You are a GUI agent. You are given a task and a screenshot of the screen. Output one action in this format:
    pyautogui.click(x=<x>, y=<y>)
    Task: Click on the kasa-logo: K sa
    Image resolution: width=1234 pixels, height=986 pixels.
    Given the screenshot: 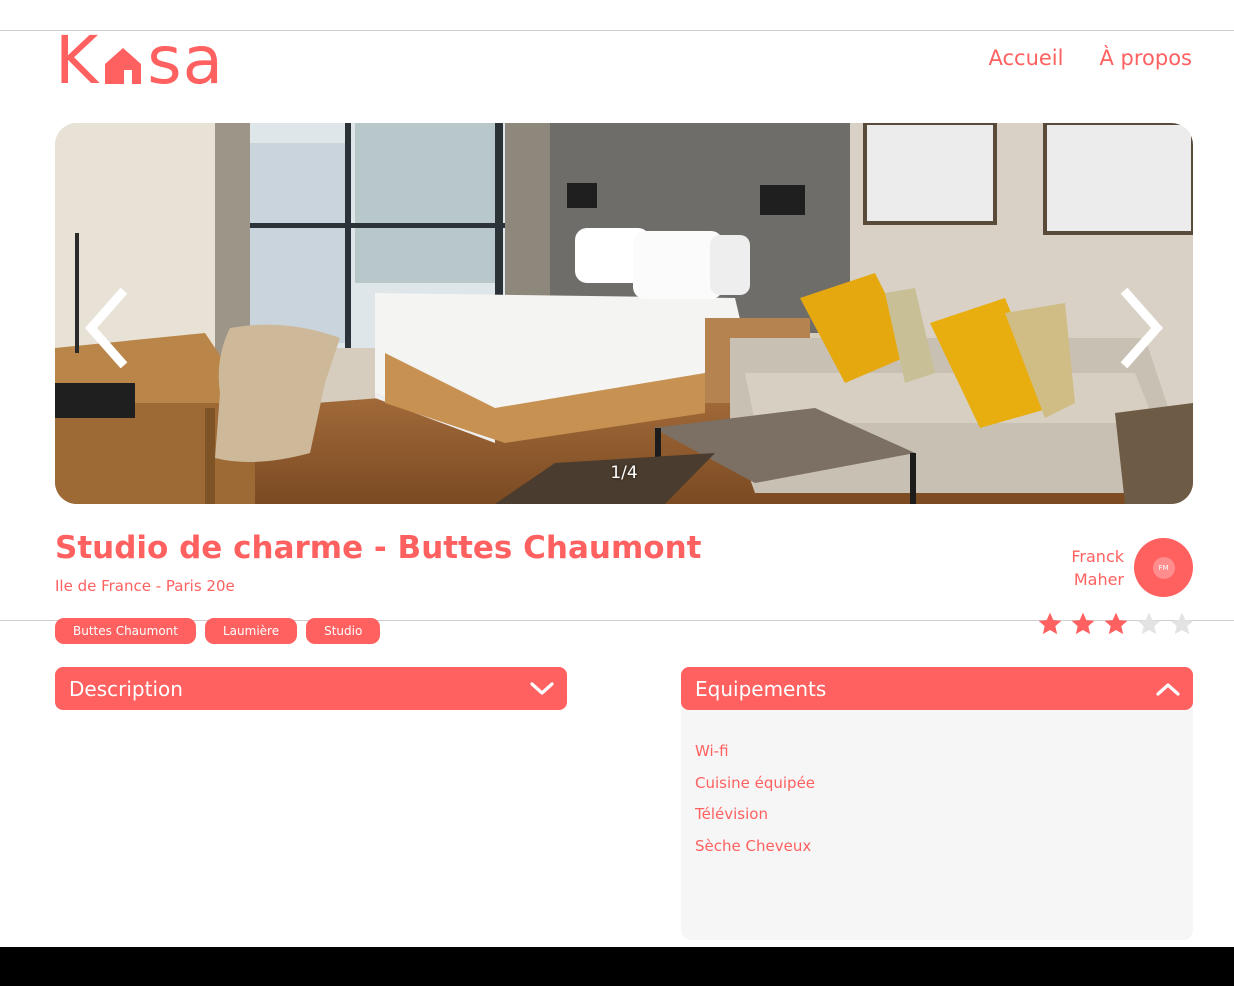 What is the action you would take?
    pyautogui.click(x=139, y=59)
    